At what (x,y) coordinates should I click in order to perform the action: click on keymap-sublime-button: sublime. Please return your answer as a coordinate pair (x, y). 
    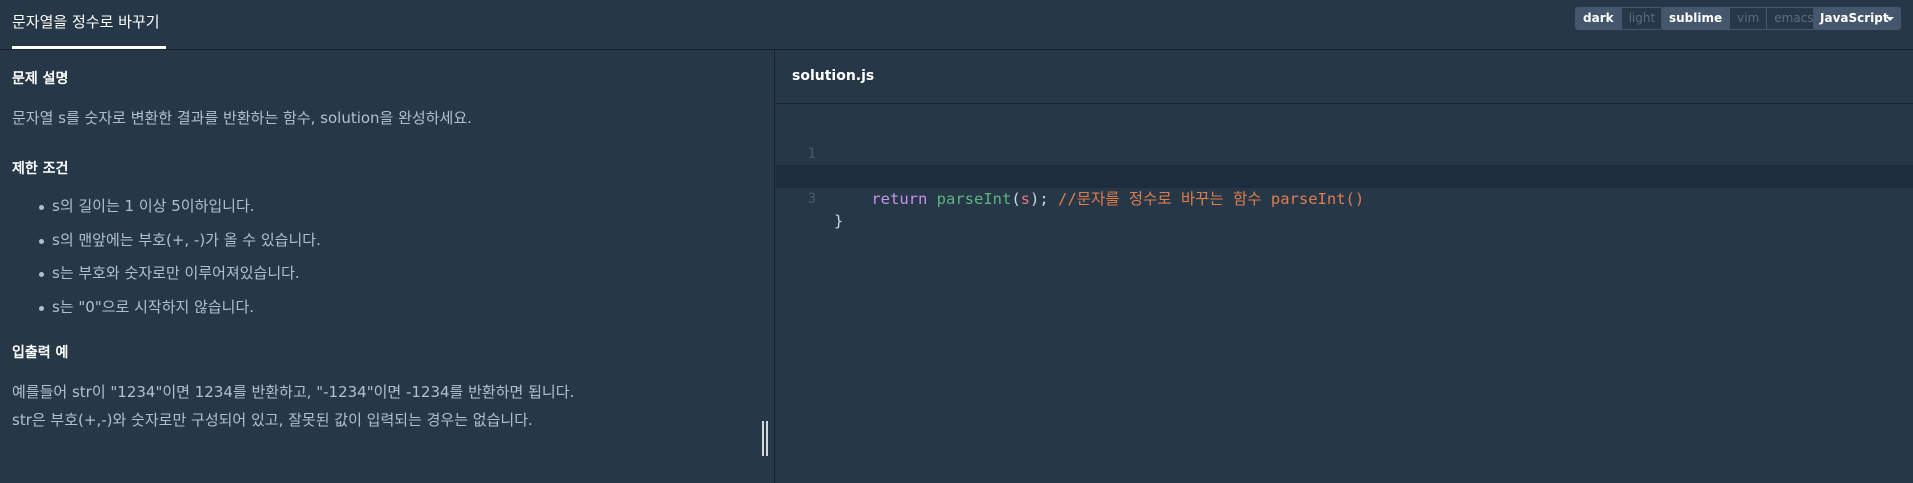
    Looking at the image, I should click on (1696, 18).